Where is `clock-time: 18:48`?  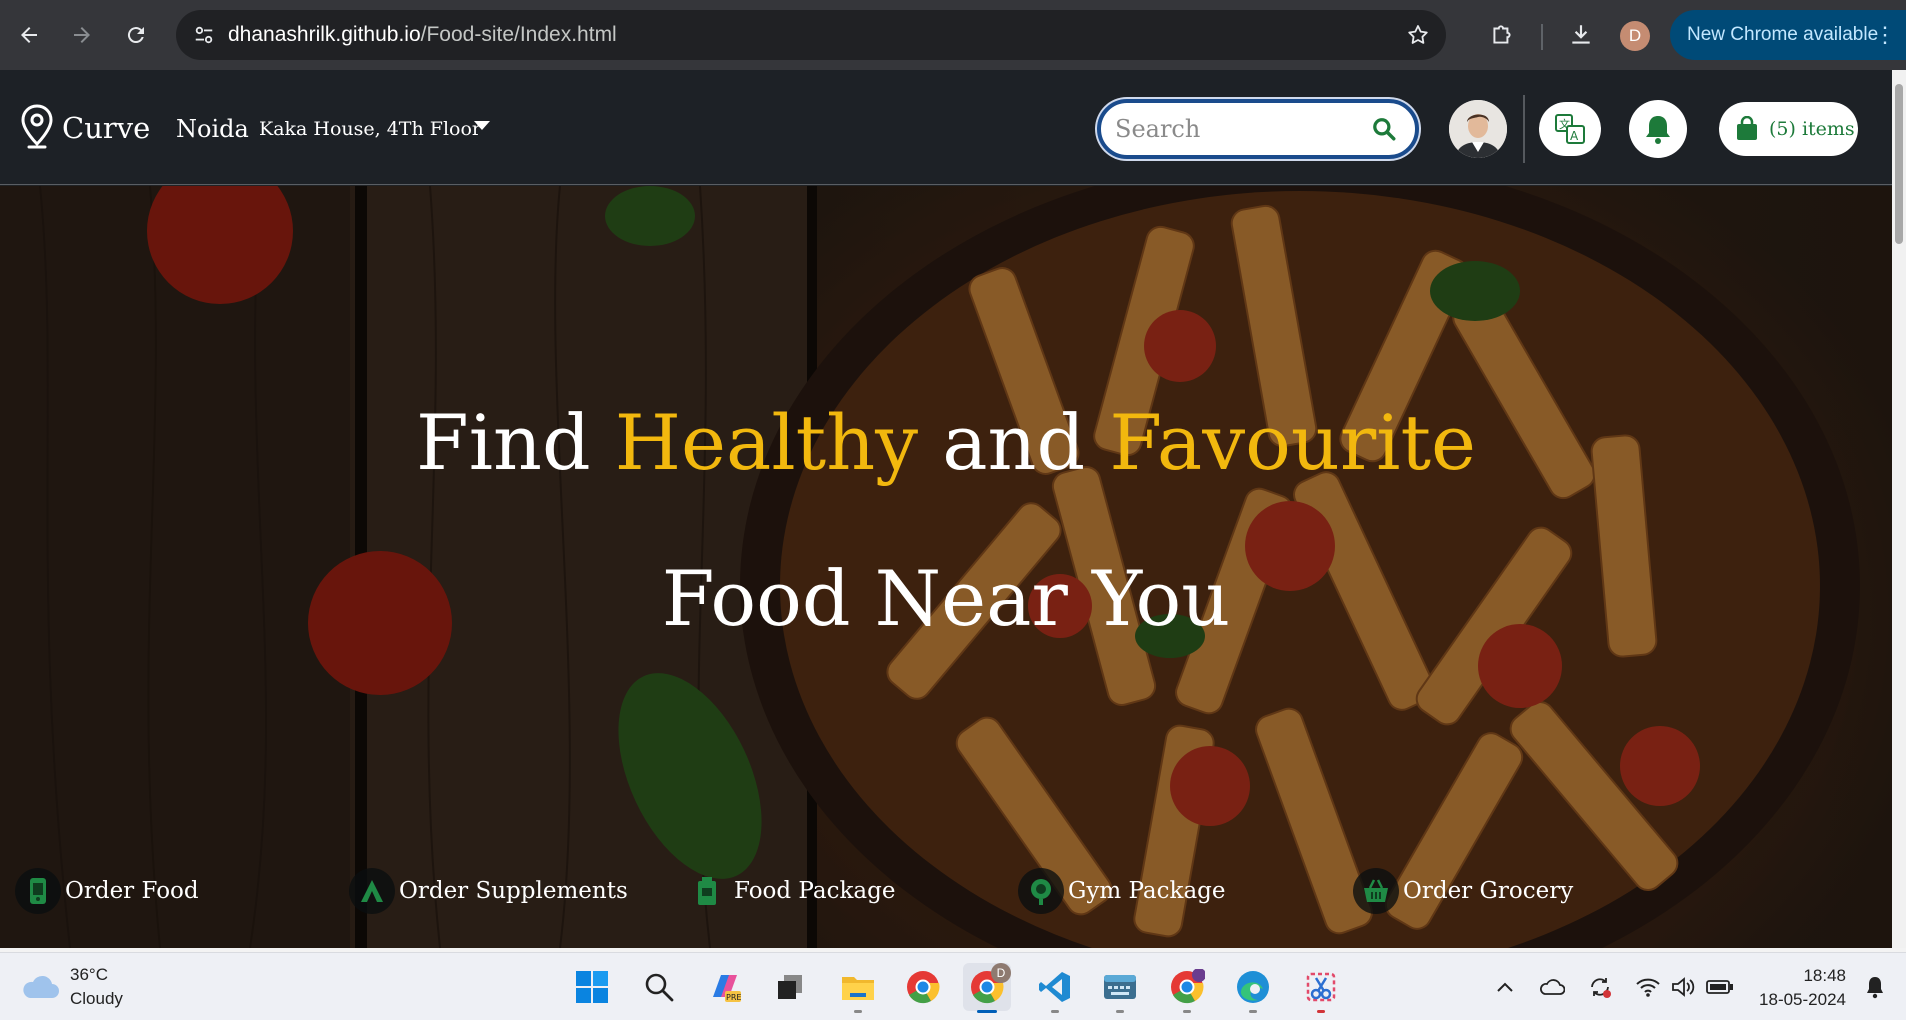
clock-time: 18:48 is located at coordinates (1824, 975).